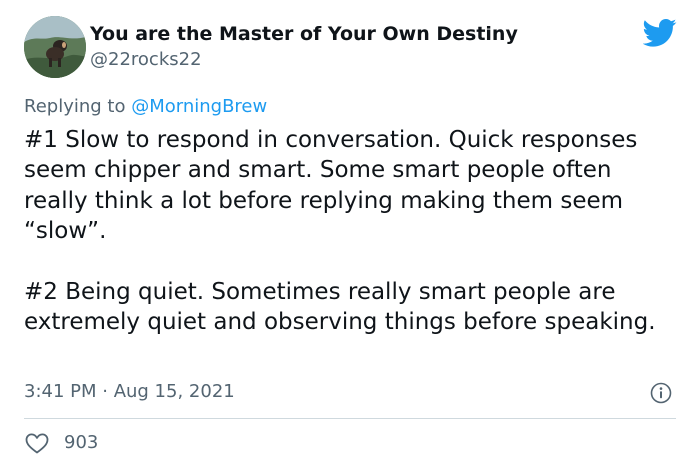 This screenshot has width=700, height=471. What do you see at coordinates (129, 392) in the screenshot?
I see `tweet-timestamp: 3:41 PM · Aug 15, 2021` at bounding box center [129, 392].